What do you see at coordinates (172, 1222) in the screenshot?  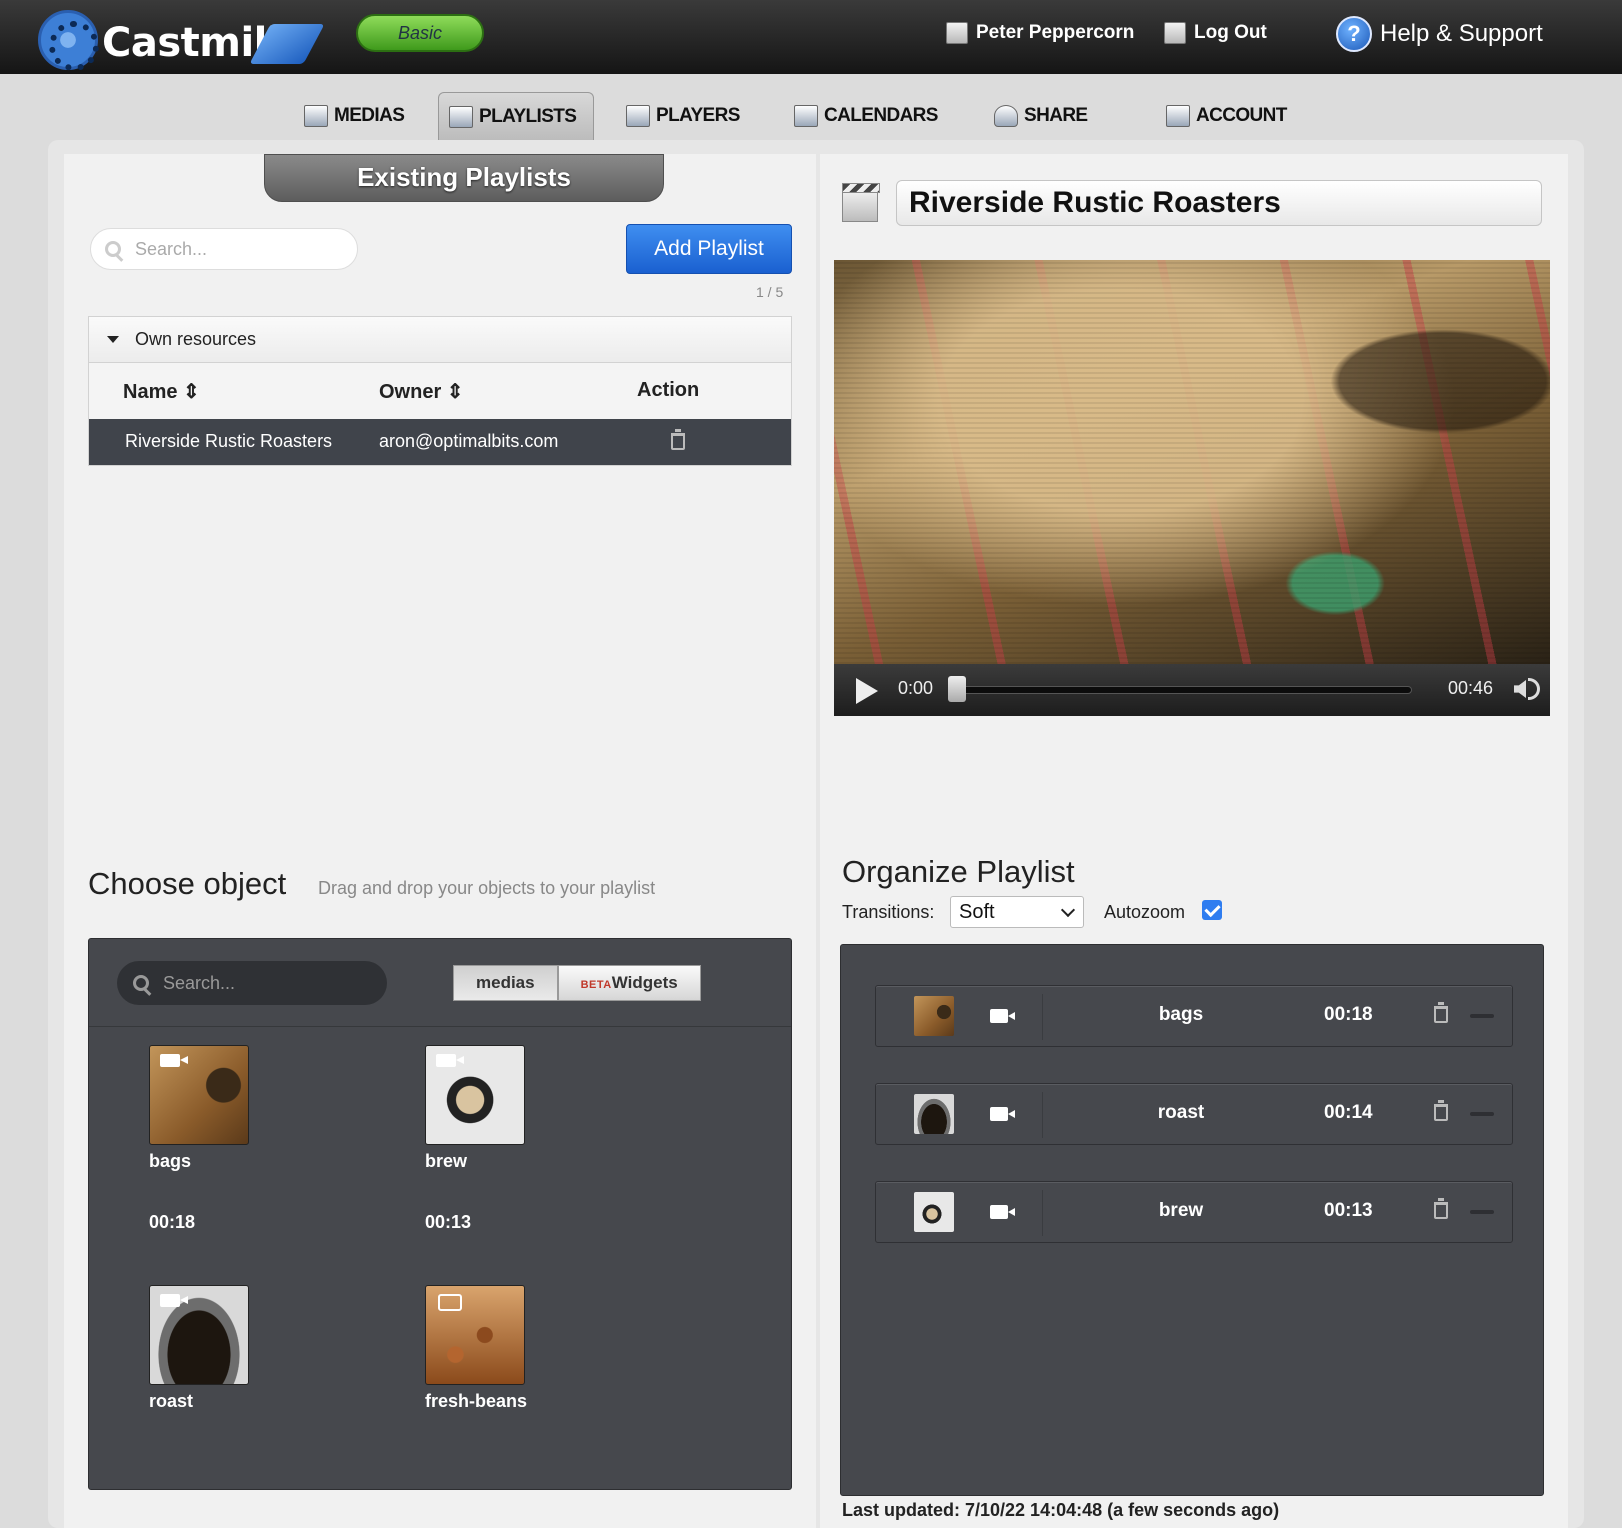 I see `media-duration: 00:18` at bounding box center [172, 1222].